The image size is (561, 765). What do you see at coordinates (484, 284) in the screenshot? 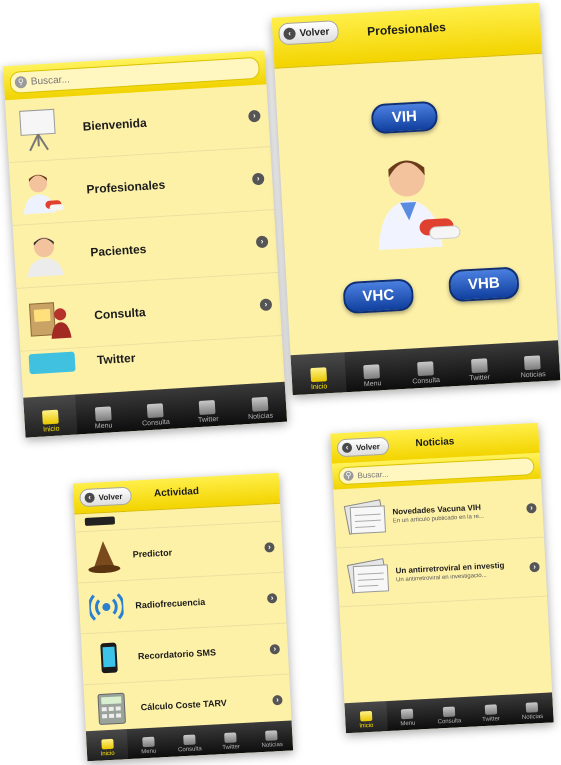
I see `vhb-button: VHB` at bounding box center [484, 284].